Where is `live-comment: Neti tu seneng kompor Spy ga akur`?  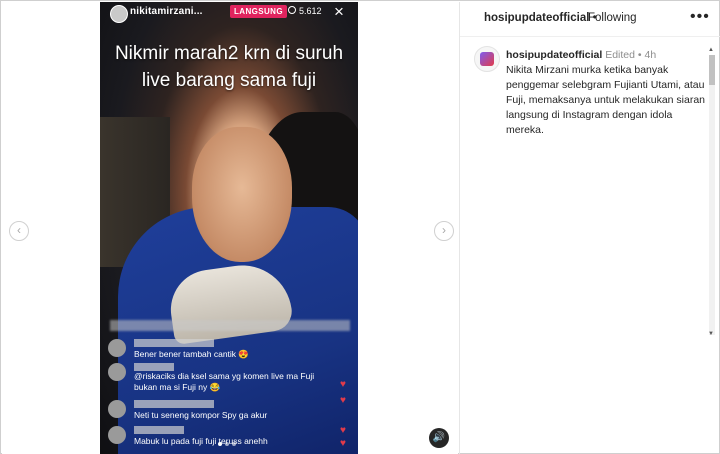 live-comment: Neti tu seneng kompor Spy ga akur is located at coordinates (228, 411).